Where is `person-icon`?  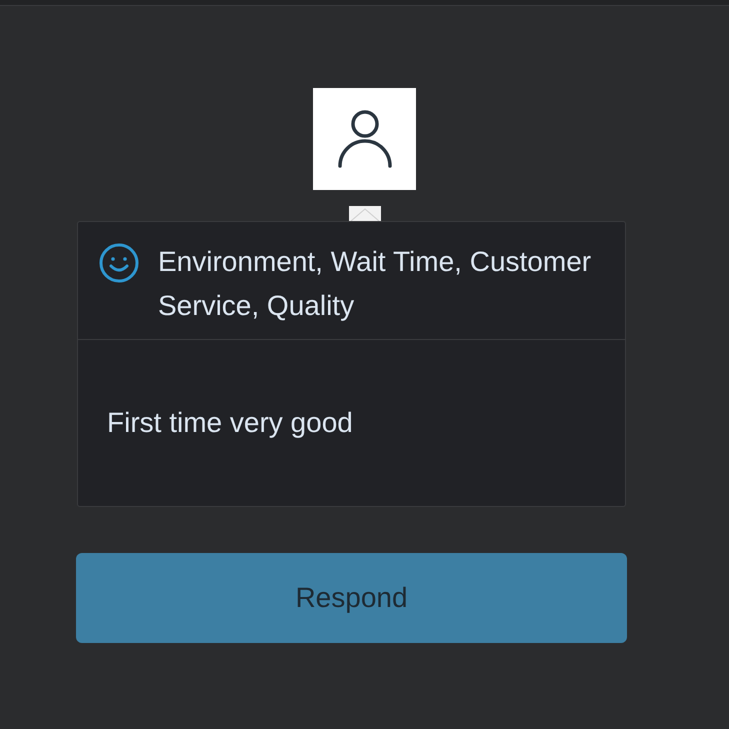
person-icon is located at coordinates (364, 139).